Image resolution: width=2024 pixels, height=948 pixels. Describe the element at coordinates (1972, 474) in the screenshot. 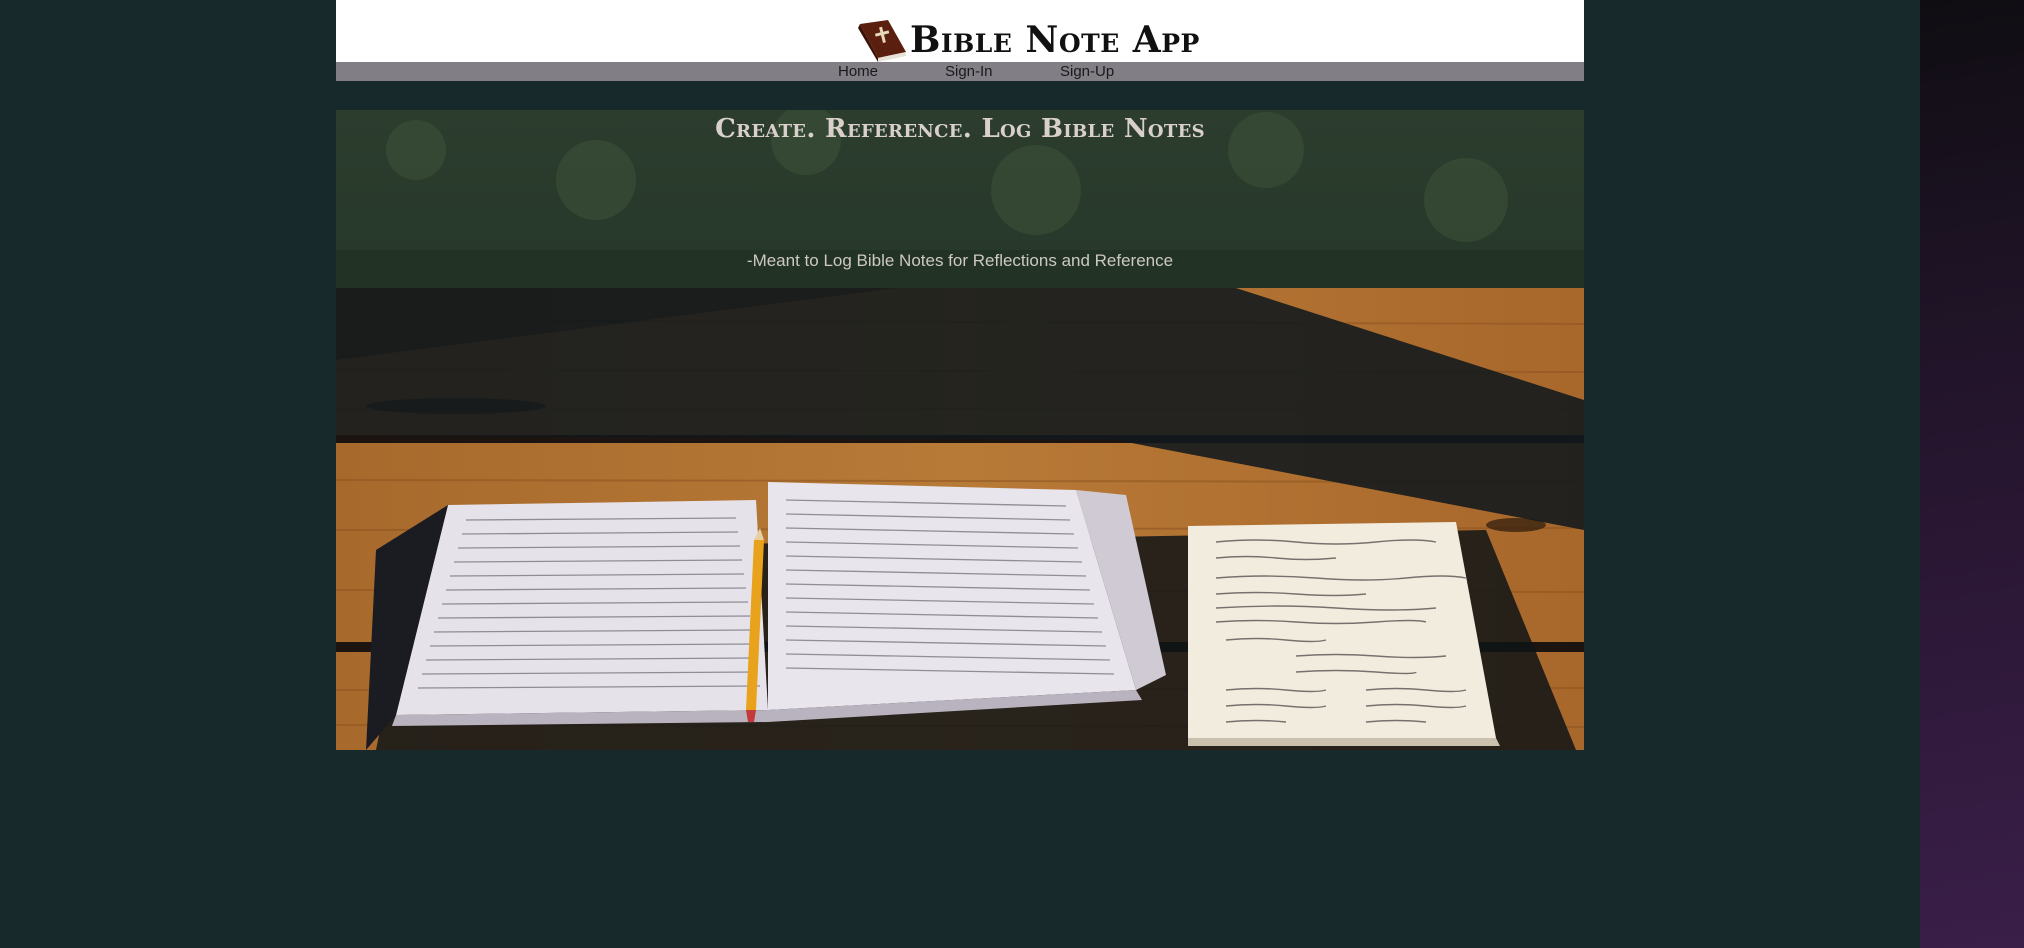

I see `side-gradient-panel` at that location.